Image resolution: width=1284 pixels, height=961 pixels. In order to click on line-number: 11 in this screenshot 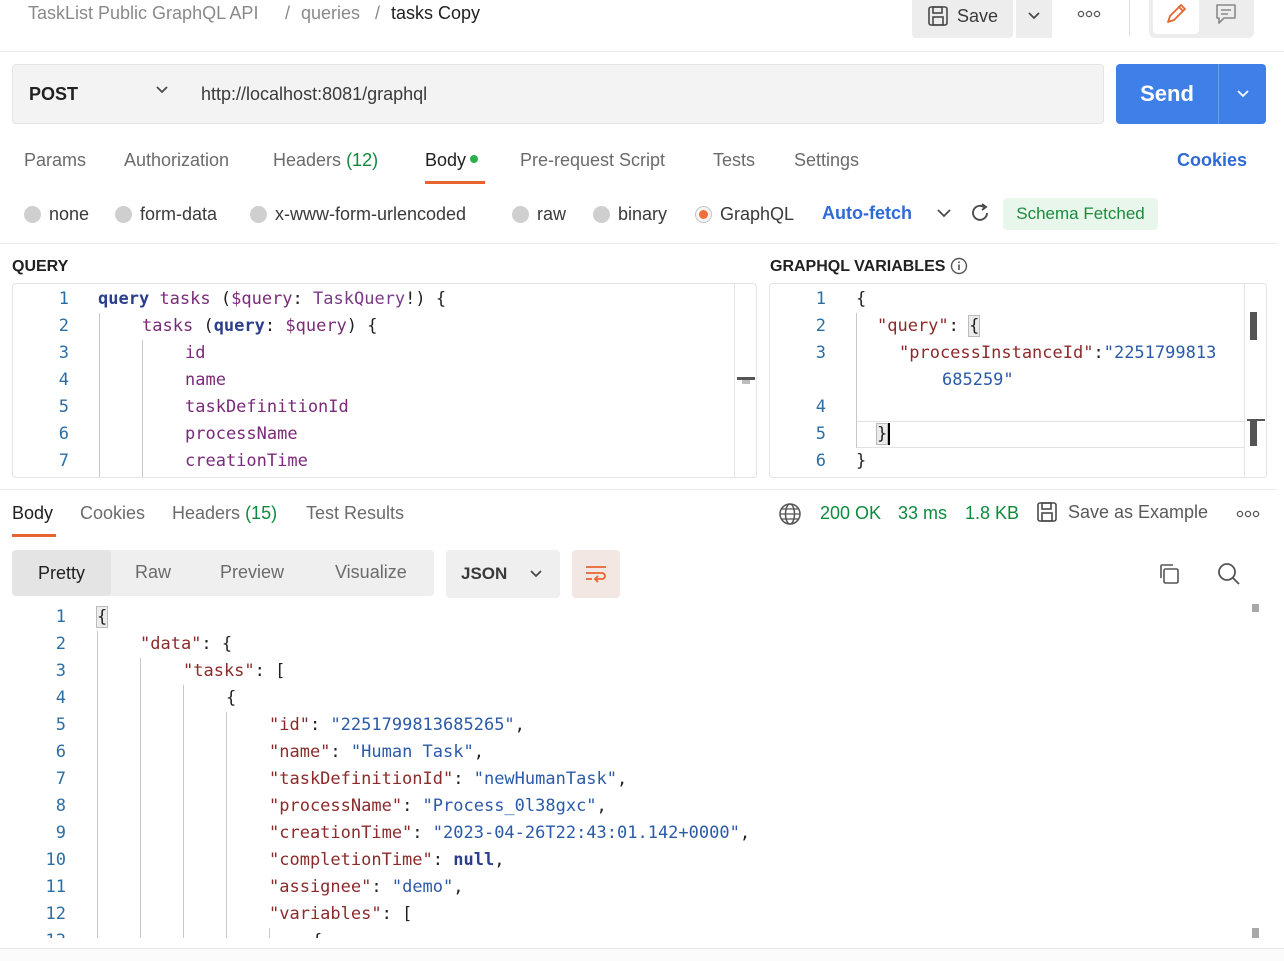, I will do `click(55, 887)`.